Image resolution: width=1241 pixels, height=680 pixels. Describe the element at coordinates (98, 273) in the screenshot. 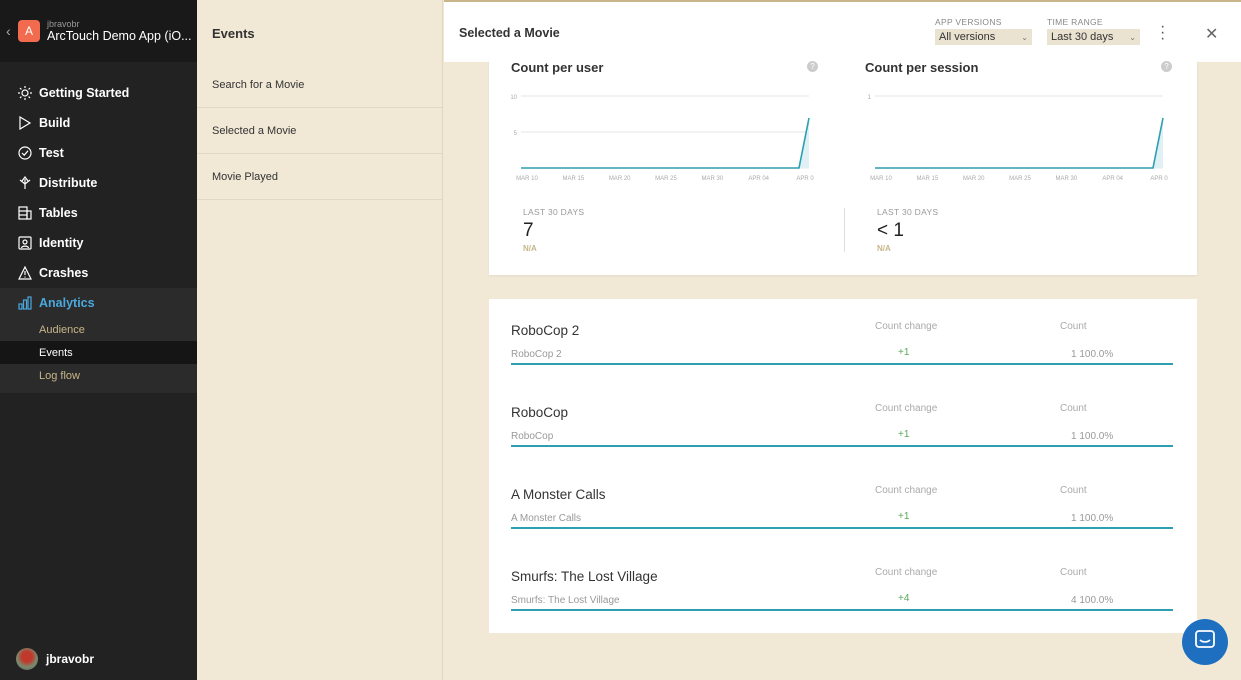

I see `nav-crashes: Crashes` at that location.